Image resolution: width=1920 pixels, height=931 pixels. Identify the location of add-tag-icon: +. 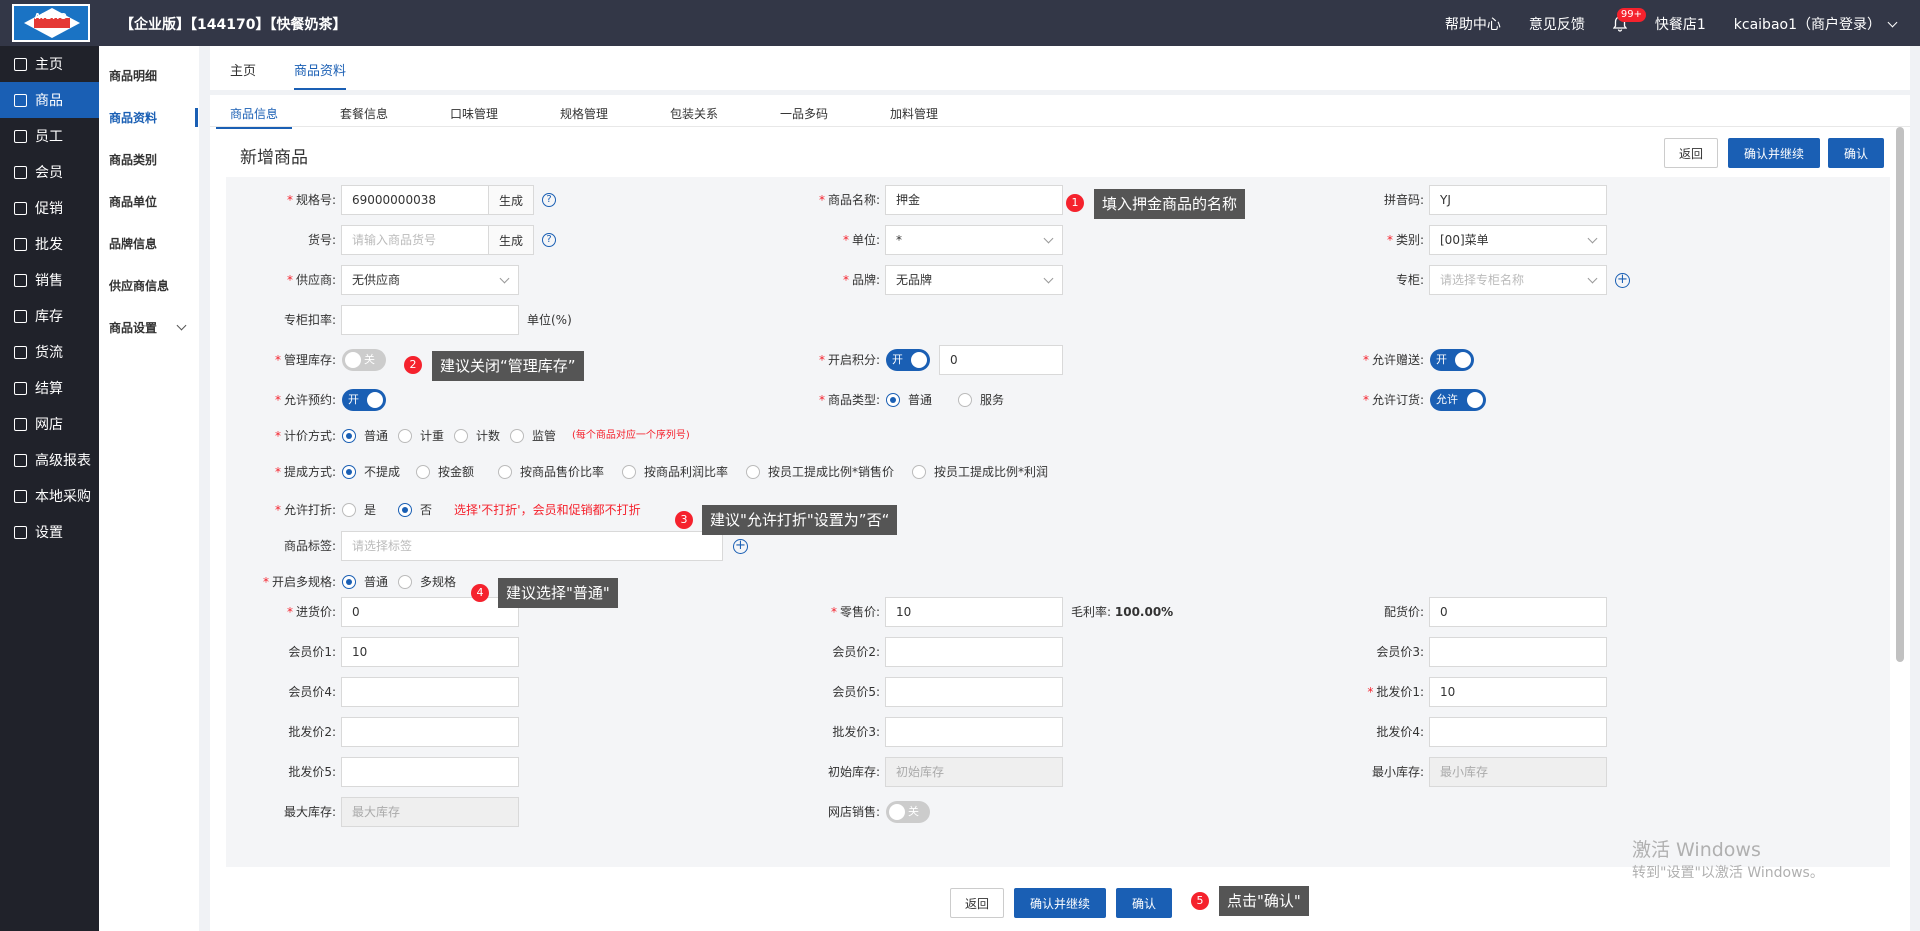
(740, 546).